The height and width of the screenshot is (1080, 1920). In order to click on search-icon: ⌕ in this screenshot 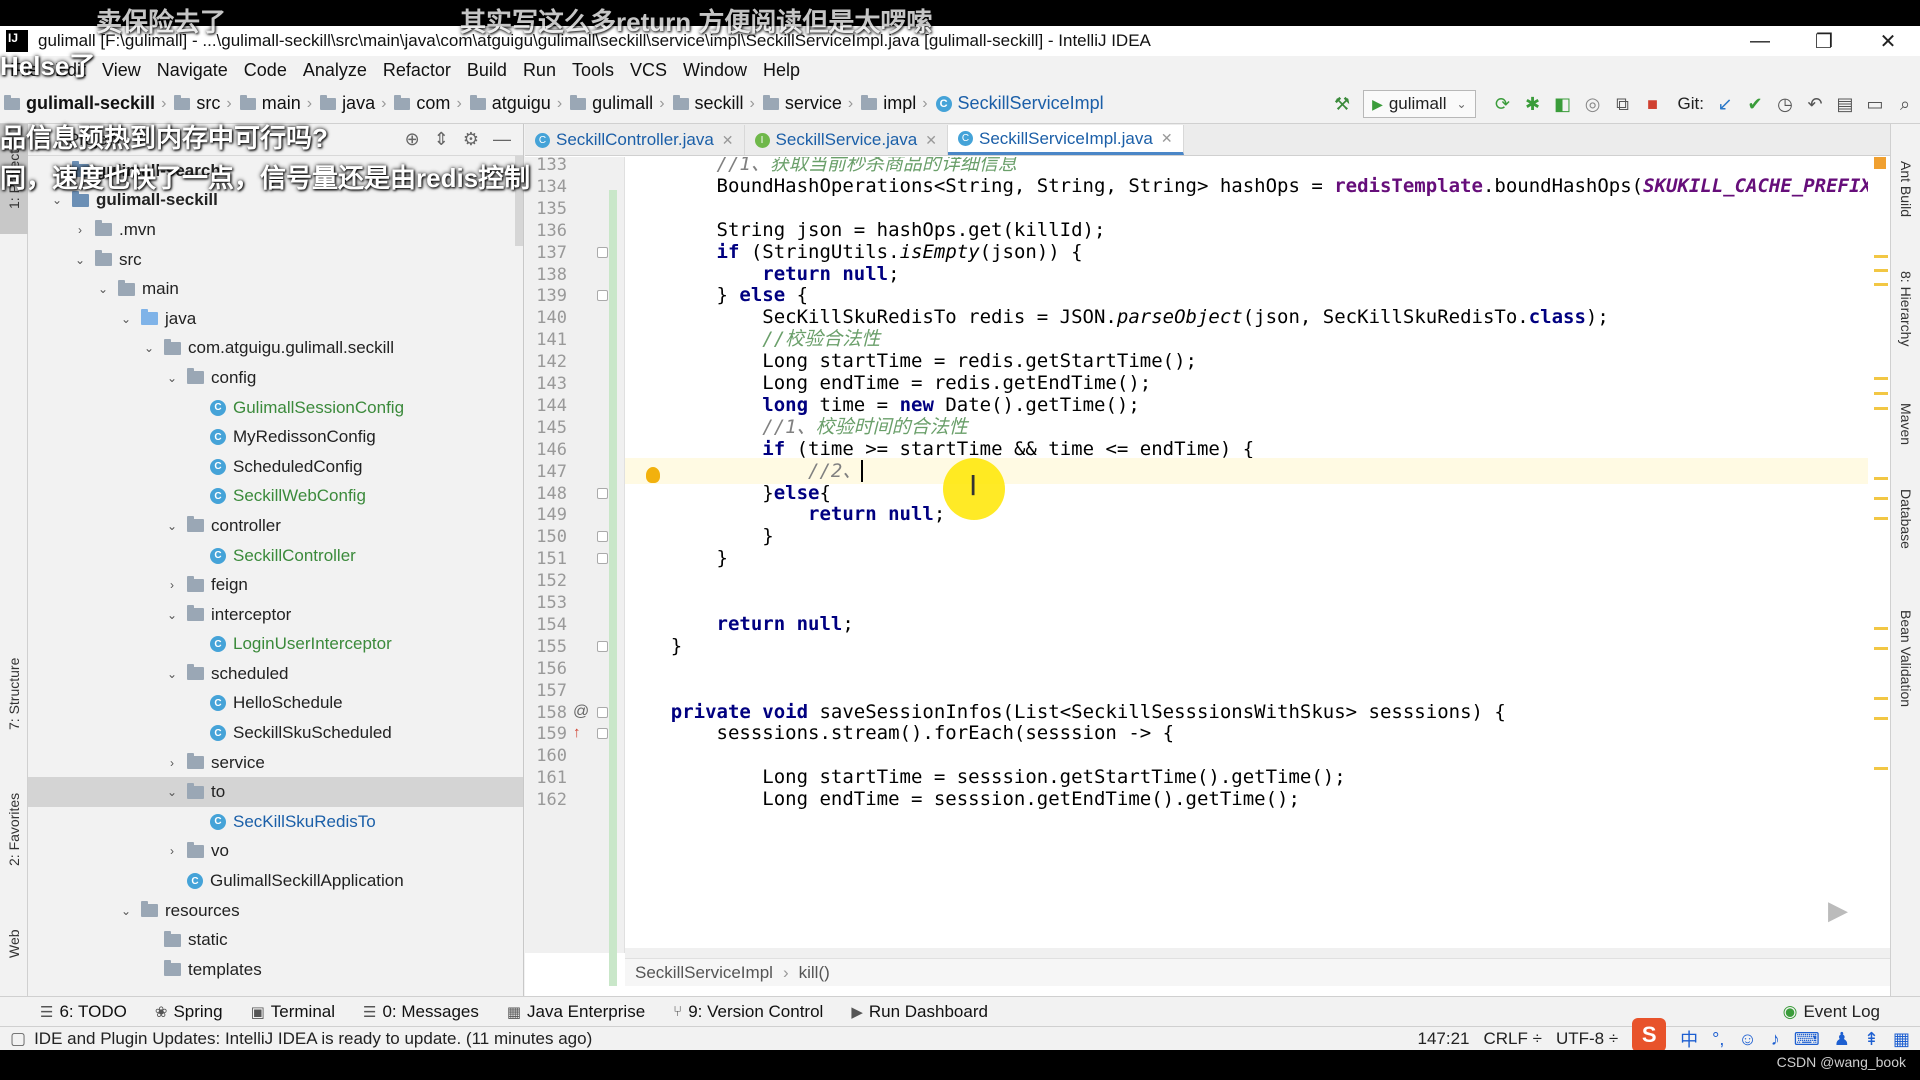, I will do `click(1905, 104)`.